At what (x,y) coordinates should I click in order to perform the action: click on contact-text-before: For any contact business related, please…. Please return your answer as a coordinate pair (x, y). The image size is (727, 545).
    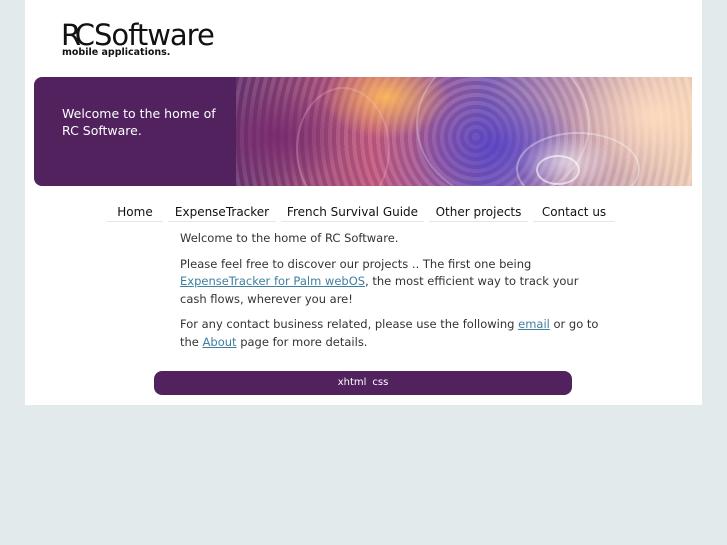
    Looking at the image, I should click on (349, 324).